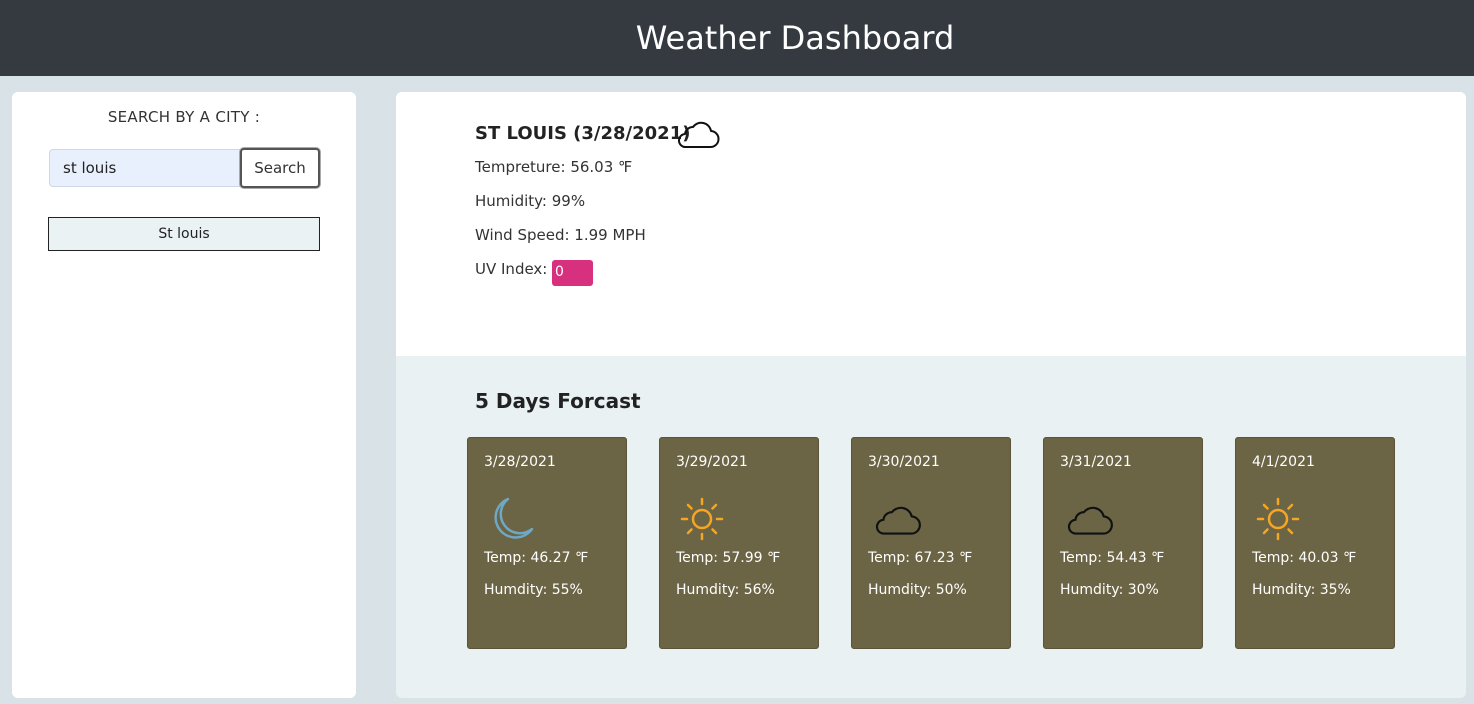 The height and width of the screenshot is (704, 1474). I want to click on forecast-card: 4/1/2021 Temp: 40.03 ℉ Humdity: 35%, so click(1315, 543).